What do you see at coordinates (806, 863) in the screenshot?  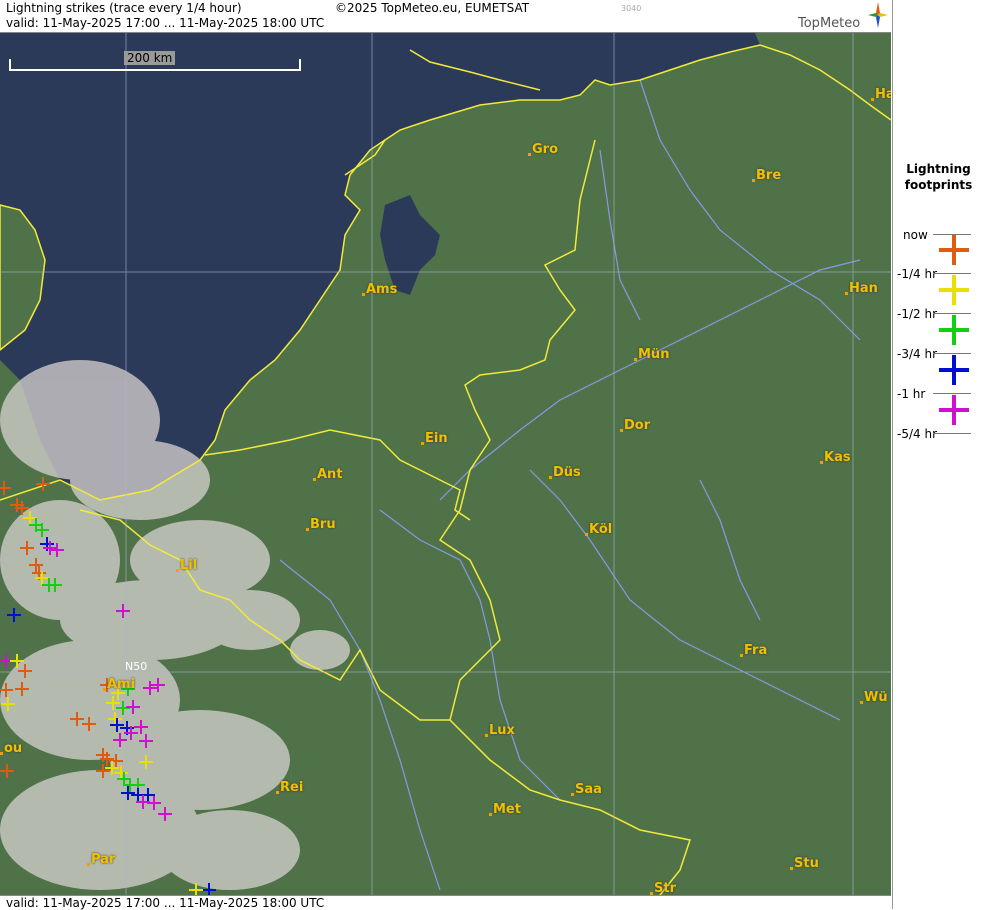 I see `city-label: Stu` at bounding box center [806, 863].